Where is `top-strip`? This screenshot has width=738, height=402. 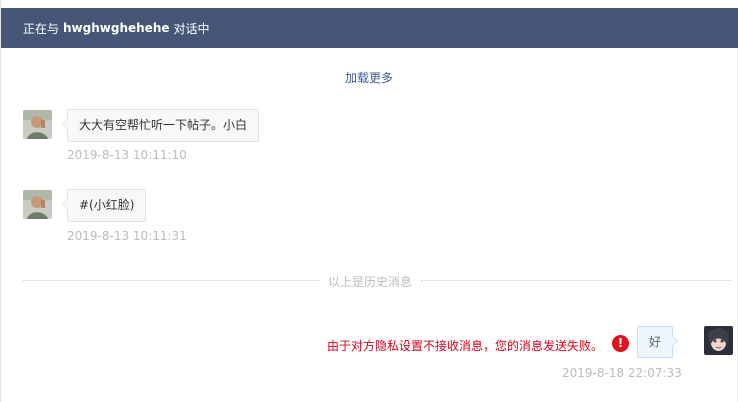 top-strip is located at coordinates (369, 4).